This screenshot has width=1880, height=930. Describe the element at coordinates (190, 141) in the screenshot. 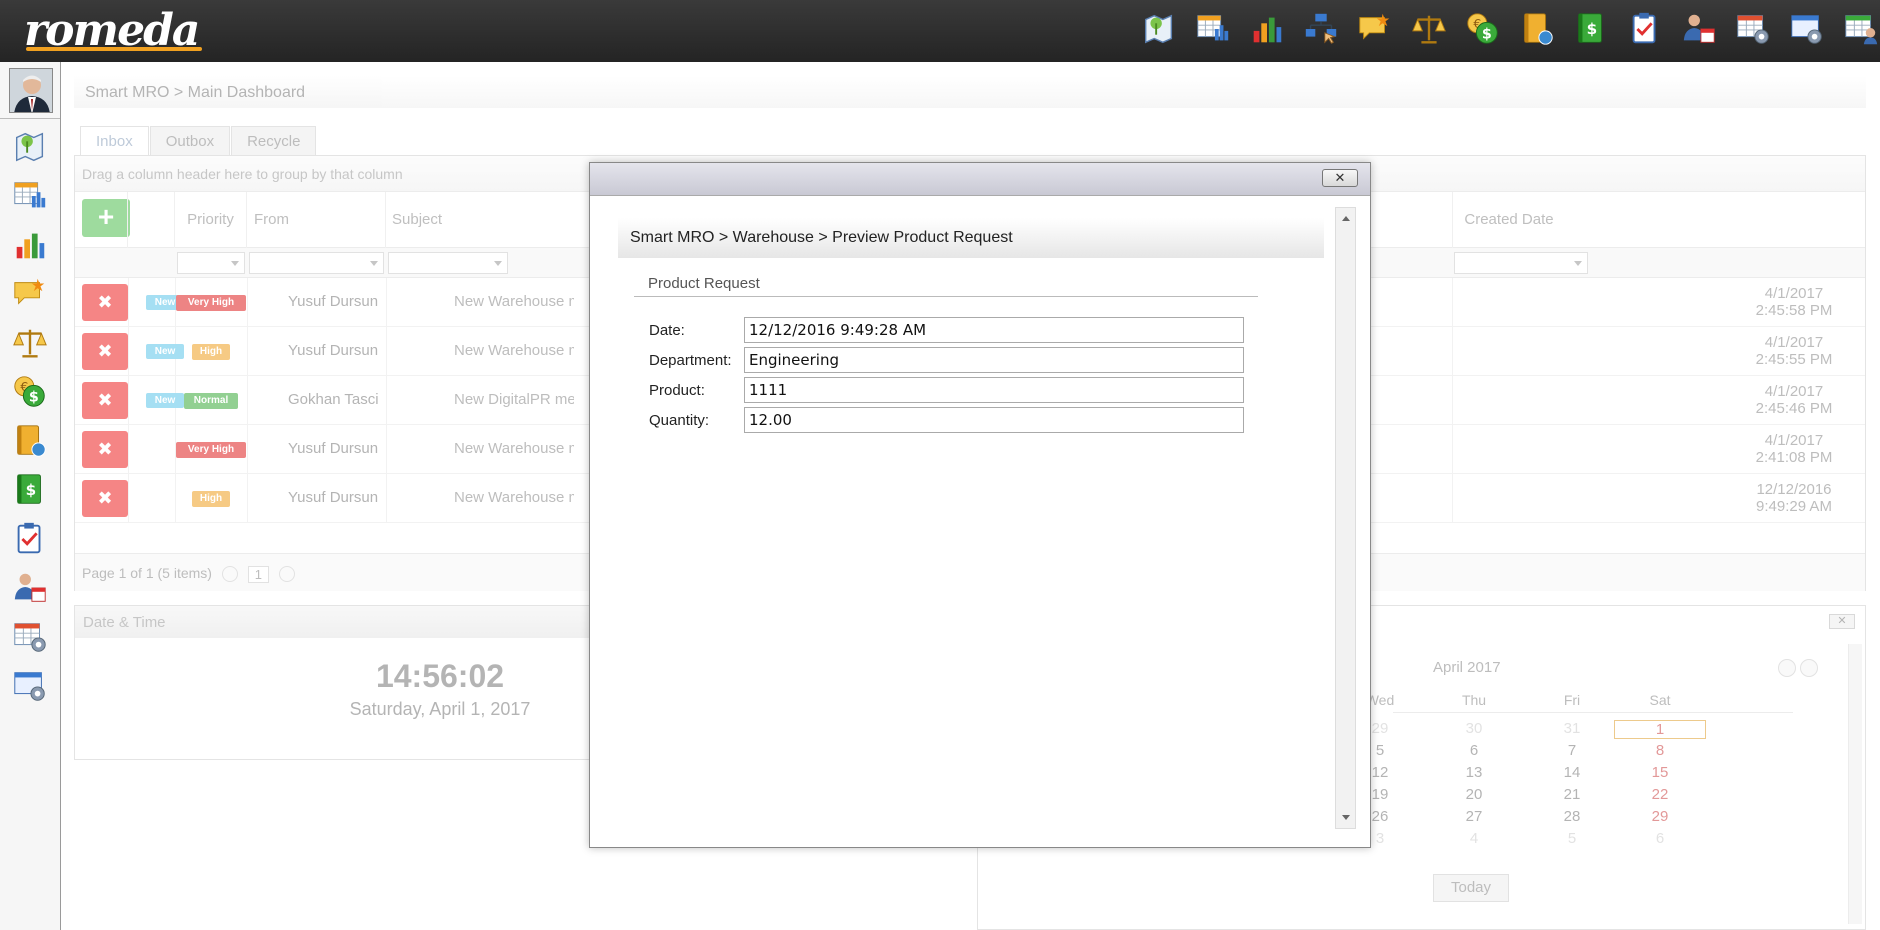

I see `tab-outbox: Outbox` at that location.